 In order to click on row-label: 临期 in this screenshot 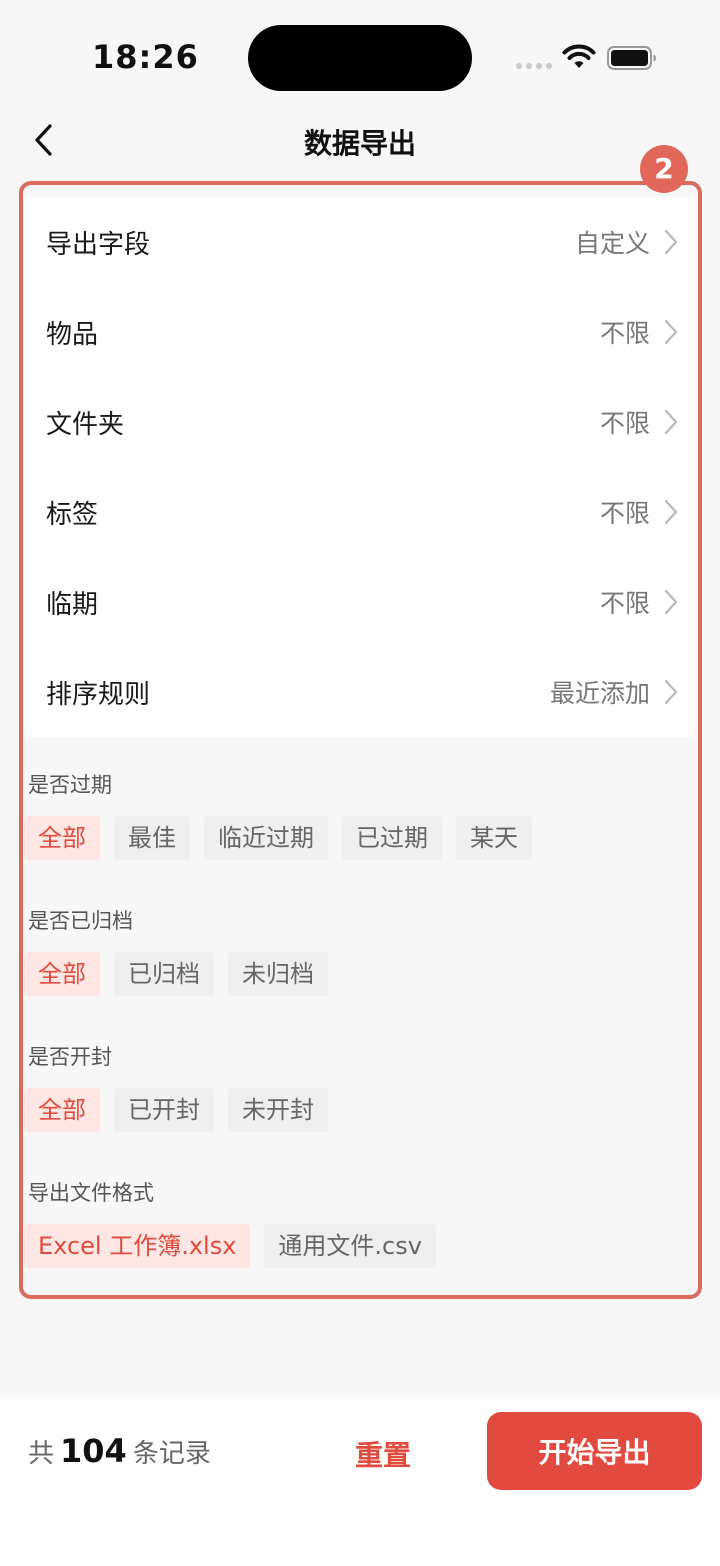, I will do `click(72, 604)`.